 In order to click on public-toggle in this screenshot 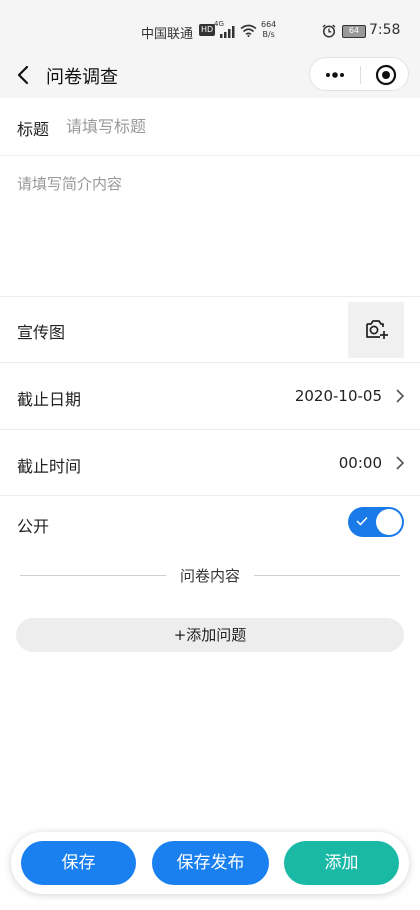, I will do `click(376, 522)`.